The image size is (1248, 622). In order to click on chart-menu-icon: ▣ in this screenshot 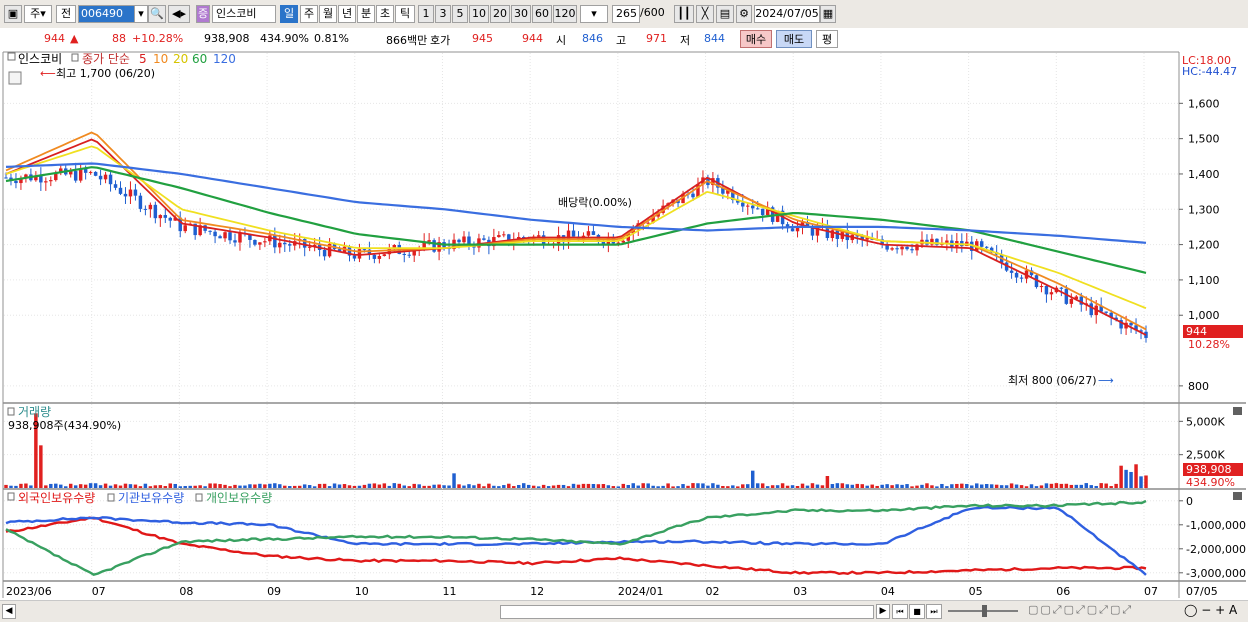, I will do `click(13, 14)`.